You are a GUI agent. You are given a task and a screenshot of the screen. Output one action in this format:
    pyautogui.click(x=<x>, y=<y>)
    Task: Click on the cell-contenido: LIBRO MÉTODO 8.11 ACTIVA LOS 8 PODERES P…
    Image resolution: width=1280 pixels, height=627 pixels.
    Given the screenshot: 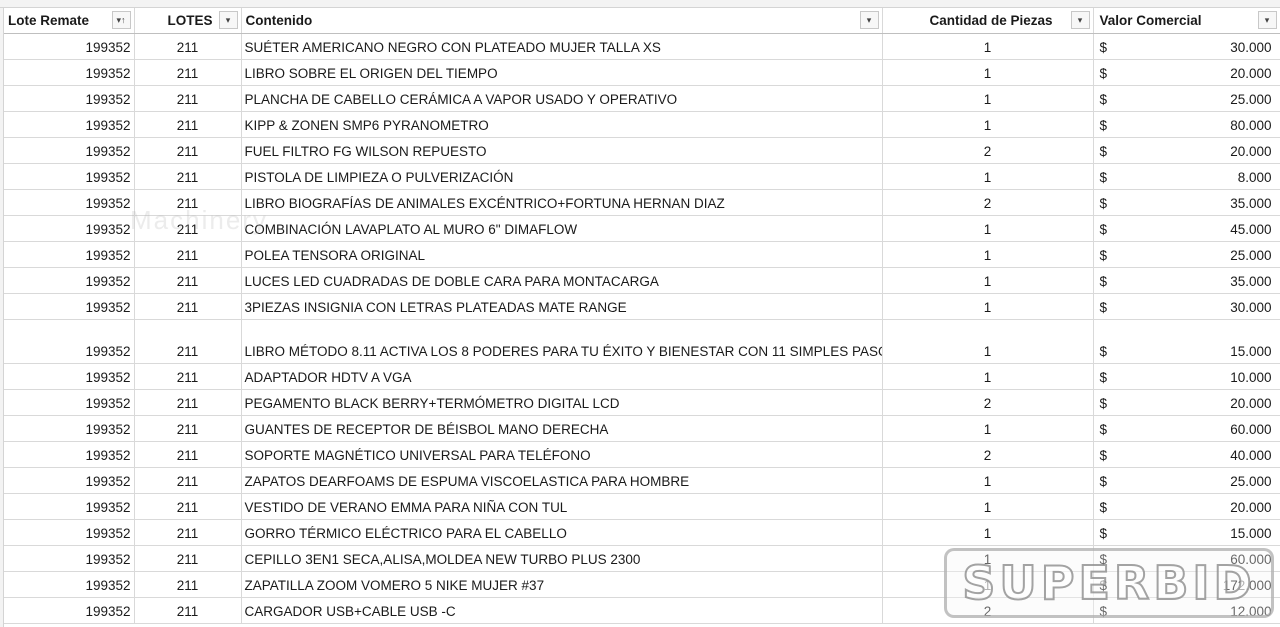 What is the action you would take?
    pyautogui.click(x=562, y=341)
    